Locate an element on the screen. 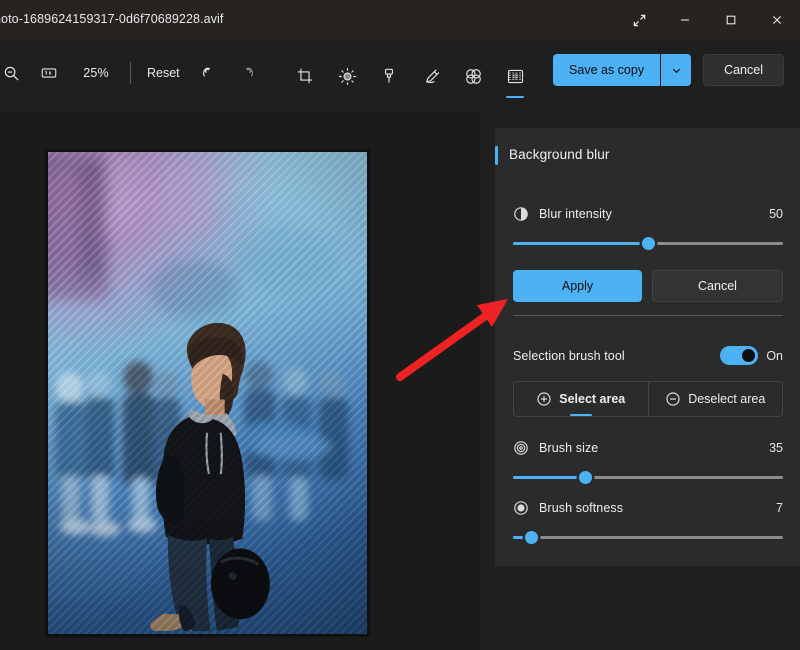 This screenshot has height=650, width=800. zoom-out-button is located at coordinates (15, 73).